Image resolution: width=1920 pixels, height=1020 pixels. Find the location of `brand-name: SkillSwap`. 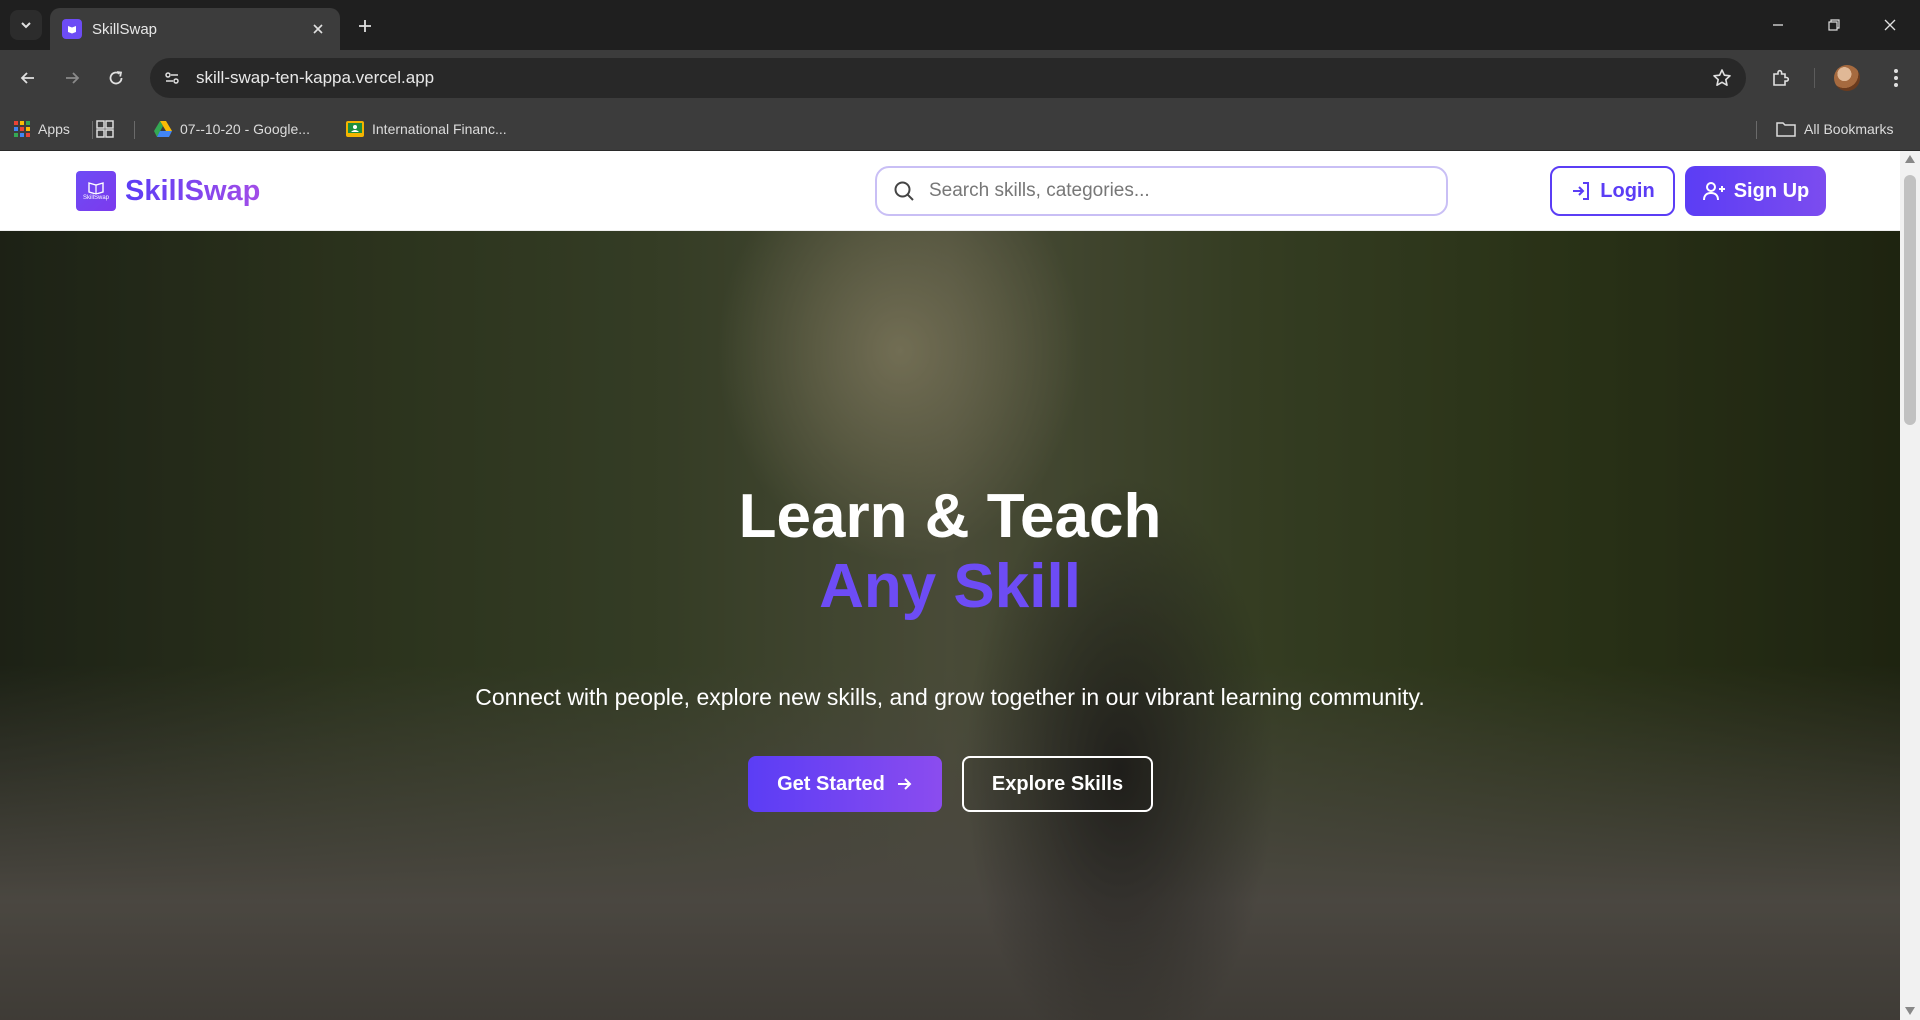

brand-name: SkillSwap is located at coordinates (193, 190).